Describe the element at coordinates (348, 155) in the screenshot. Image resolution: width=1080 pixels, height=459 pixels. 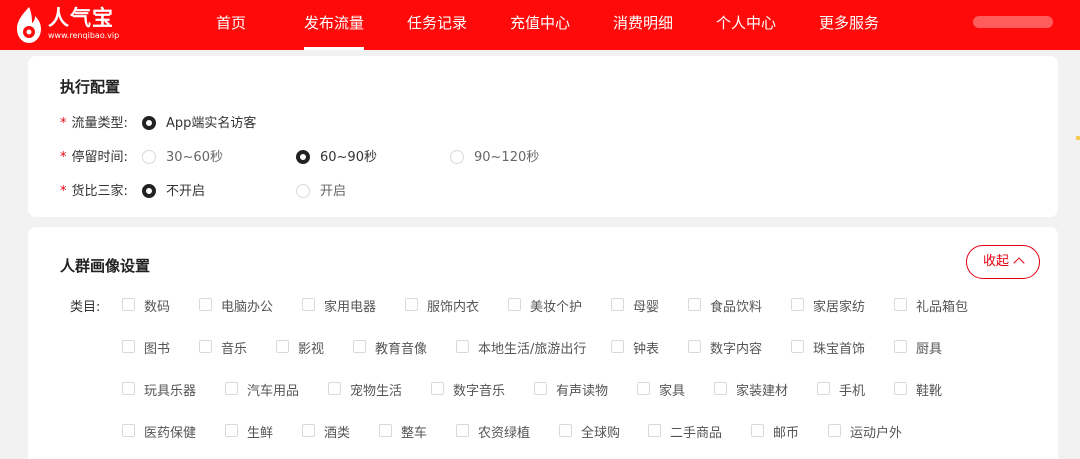
I see `option-60-90: 60~90秒` at that location.